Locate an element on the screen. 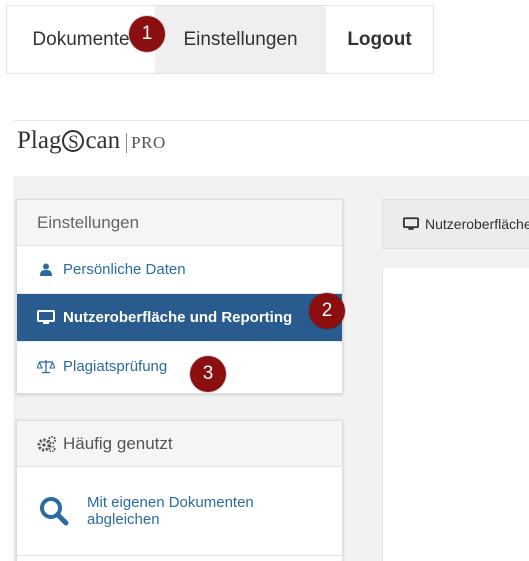  sidebar-item-plagiarism-check: Plagiatsprüfung is located at coordinates (179, 366).